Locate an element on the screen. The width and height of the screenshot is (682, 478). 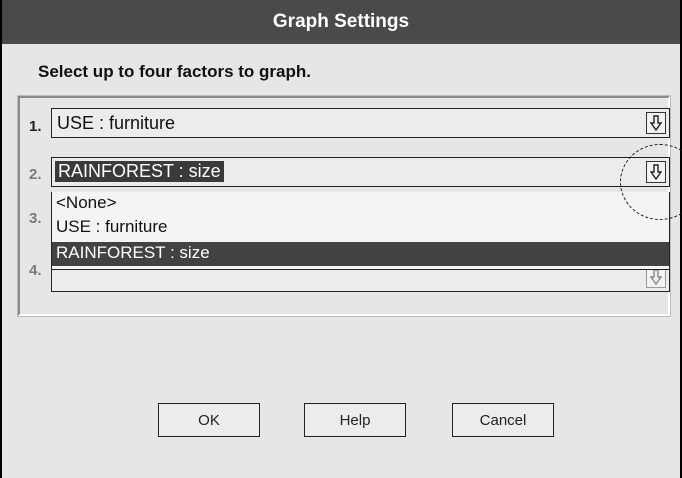
factor-2-dropdown-list: <None> USE : furniture RAINFOREST : size is located at coordinates (360, 231).